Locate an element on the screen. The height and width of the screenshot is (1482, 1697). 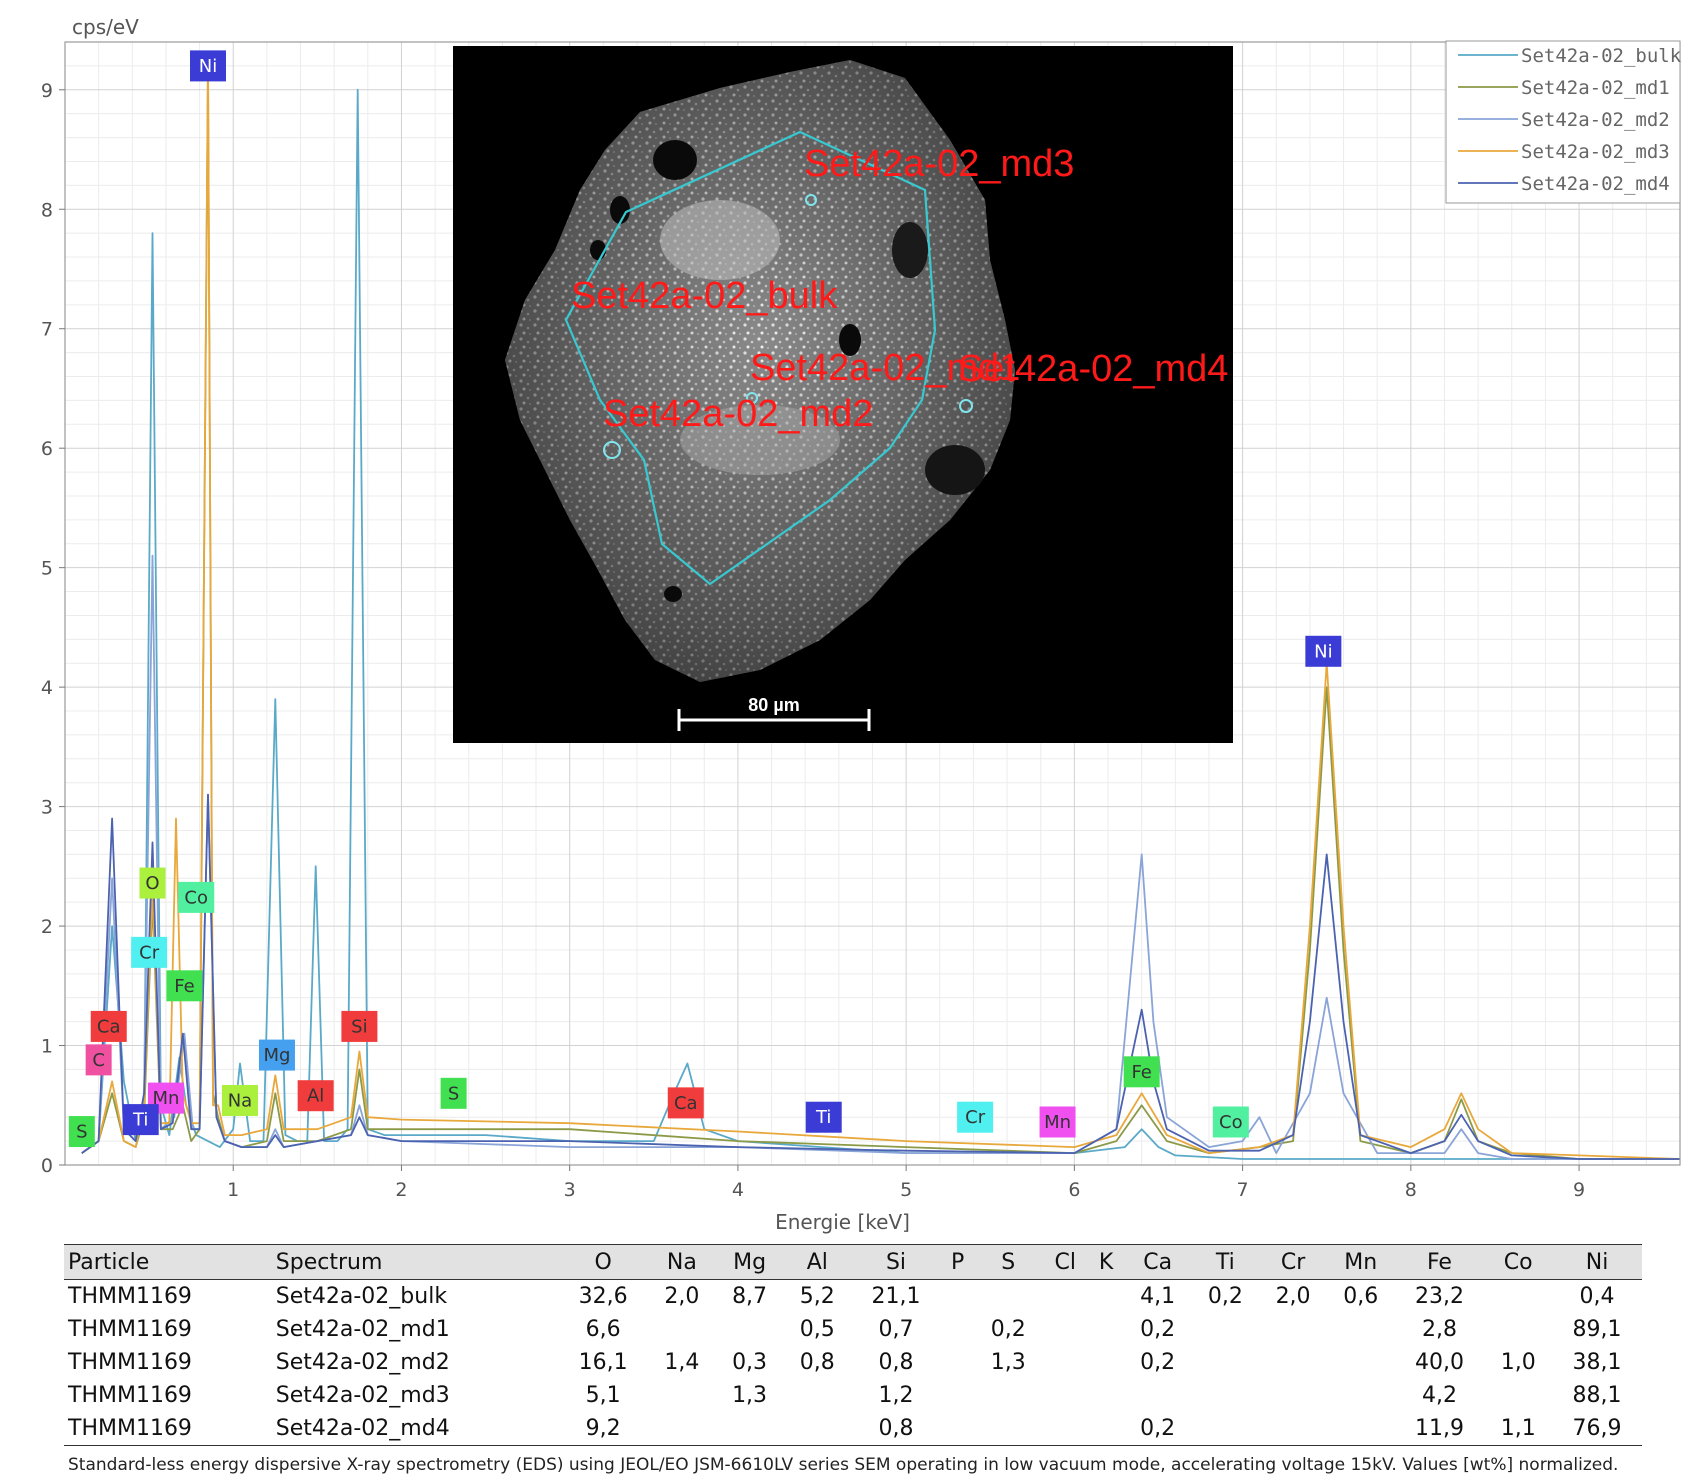
table-cell: 0,7 is located at coordinates (896, 1329).